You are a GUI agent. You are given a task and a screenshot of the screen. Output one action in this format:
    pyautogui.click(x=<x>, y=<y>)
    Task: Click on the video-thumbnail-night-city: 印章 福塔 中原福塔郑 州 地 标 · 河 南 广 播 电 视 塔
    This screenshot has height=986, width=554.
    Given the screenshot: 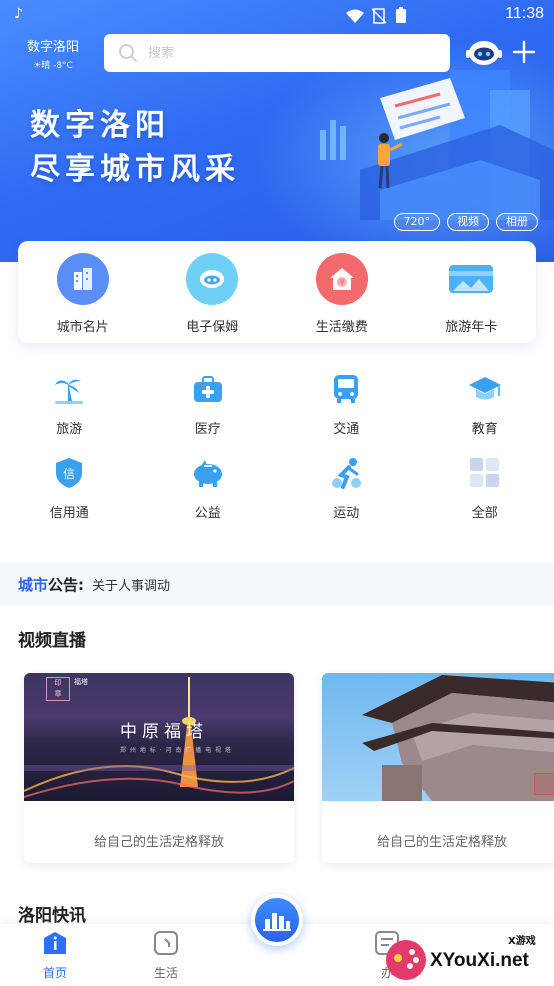 What is the action you would take?
    pyautogui.click(x=159, y=737)
    